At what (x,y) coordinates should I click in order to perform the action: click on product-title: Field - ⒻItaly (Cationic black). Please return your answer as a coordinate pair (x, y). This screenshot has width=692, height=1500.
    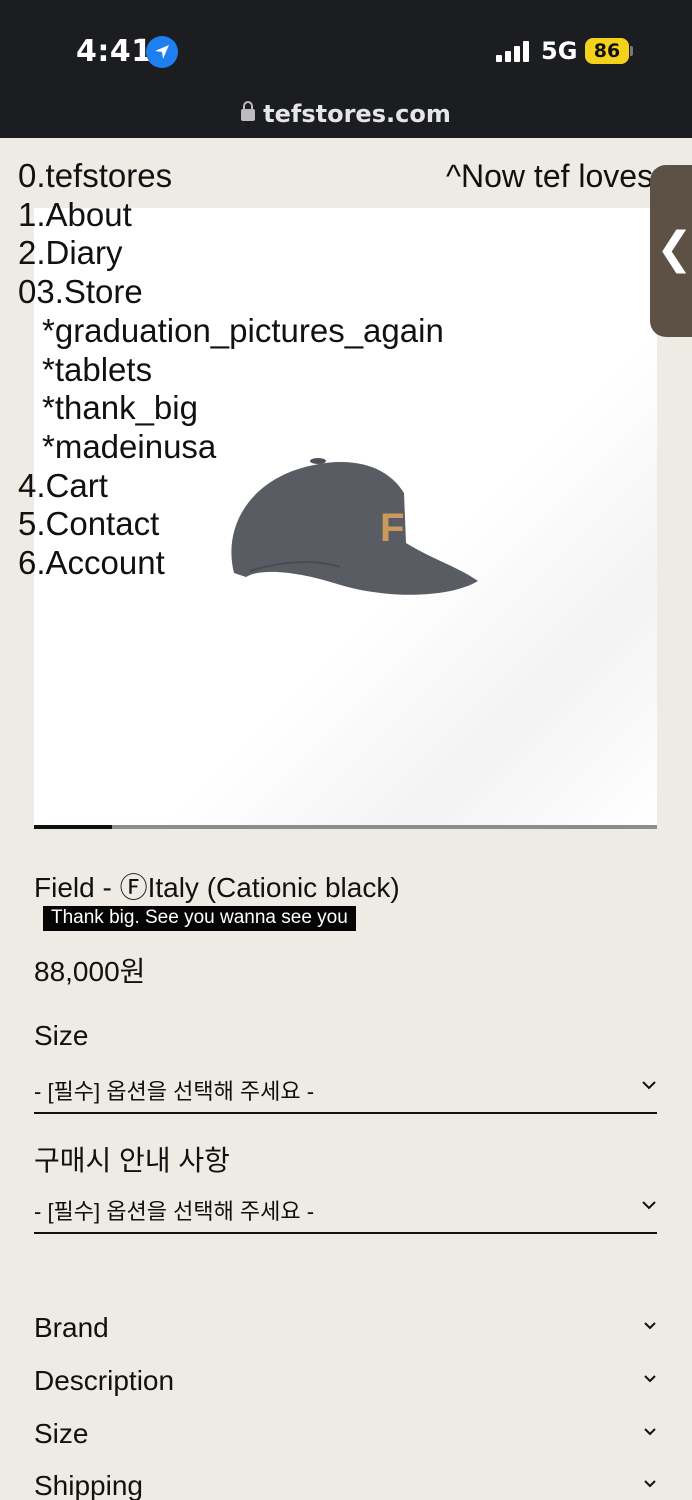
    Looking at the image, I should click on (217, 887).